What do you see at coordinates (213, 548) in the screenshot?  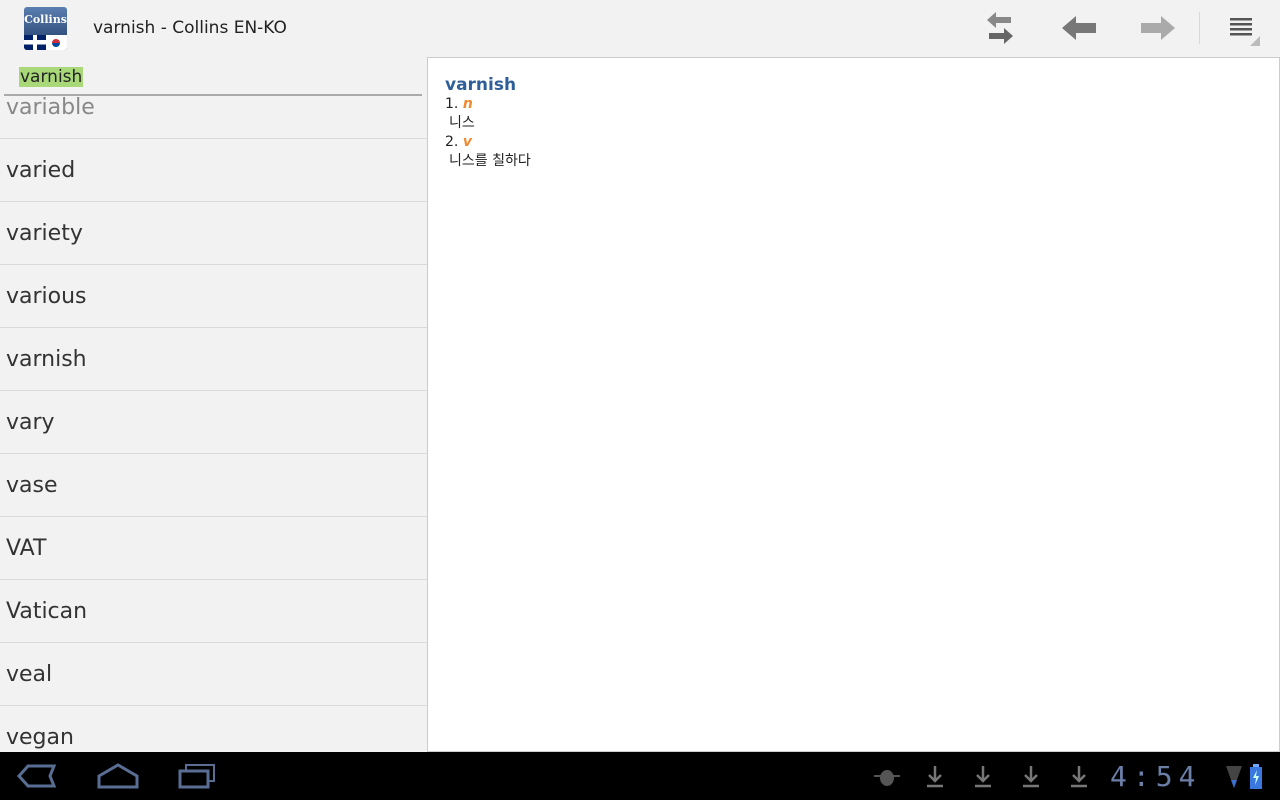 I see `list-item: VAT` at bounding box center [213, 548].